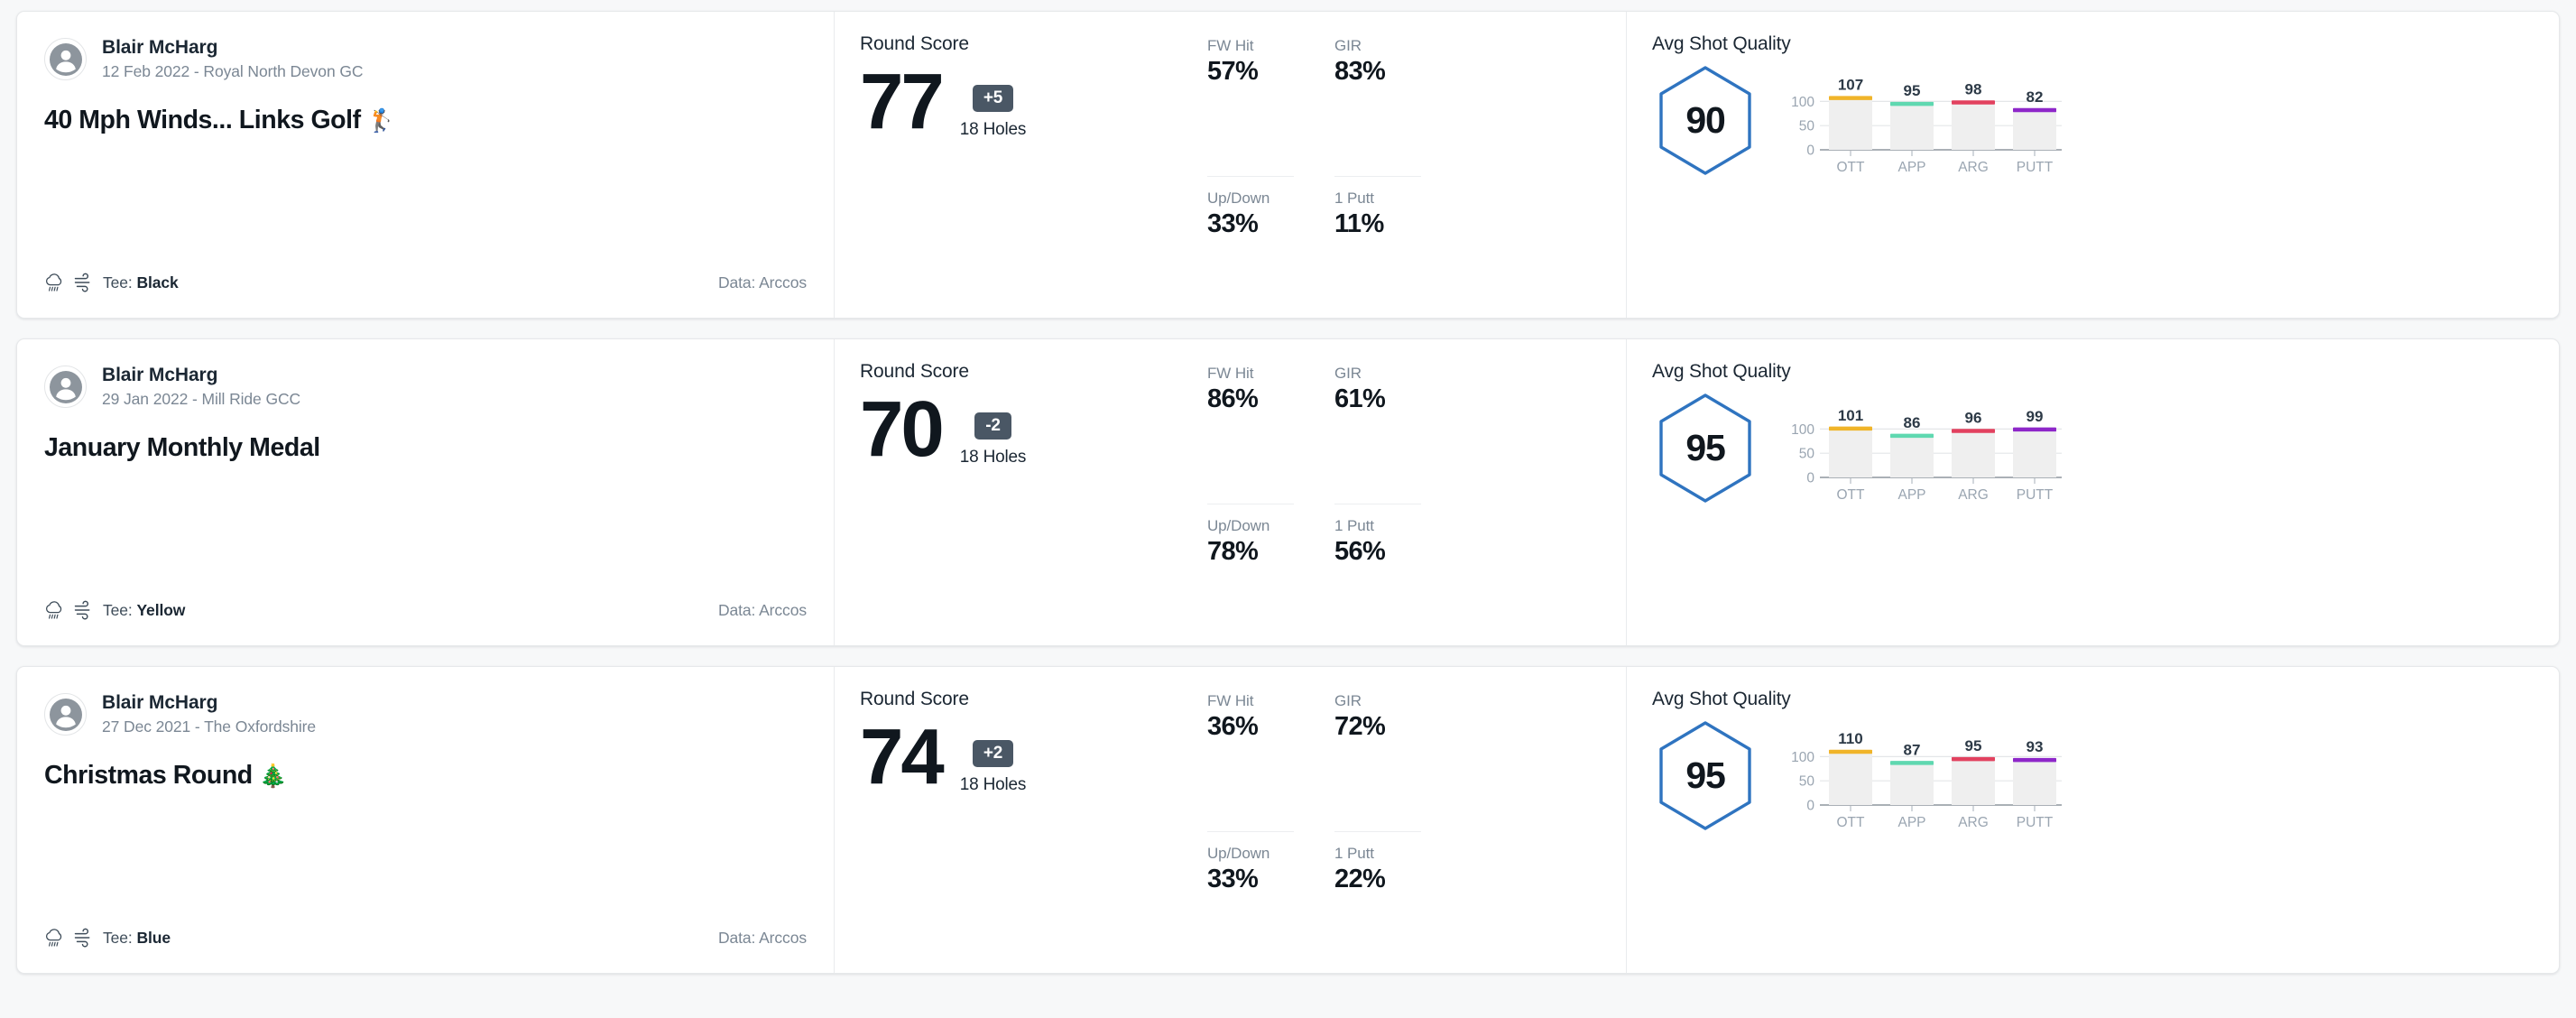  I want to click on round-date-course: 12 Feb 2022 - Royal North Devon GC, so click(233, 71).